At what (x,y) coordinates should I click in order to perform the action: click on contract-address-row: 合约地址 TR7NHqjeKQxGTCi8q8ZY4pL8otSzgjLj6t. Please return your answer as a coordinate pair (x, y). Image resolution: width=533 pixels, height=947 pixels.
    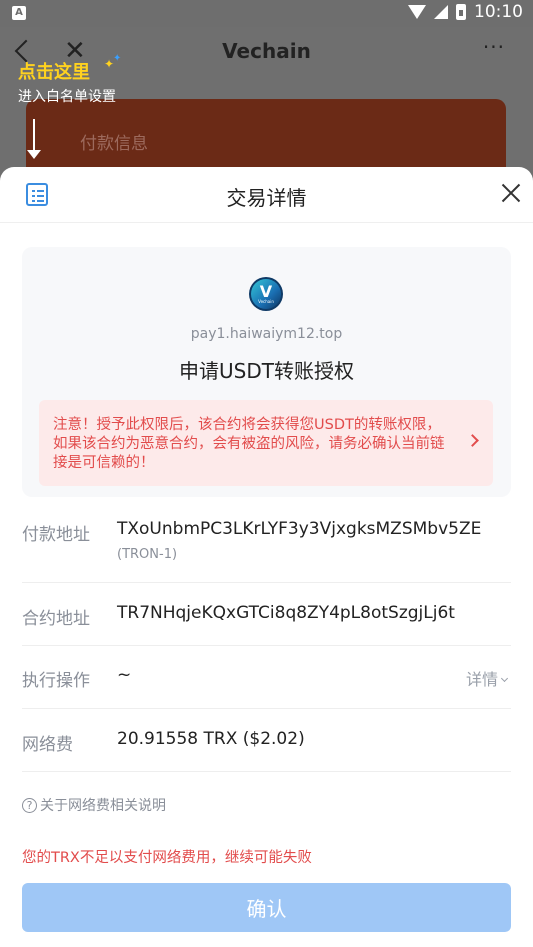
    Looking at the image, I should click on (266, 614).